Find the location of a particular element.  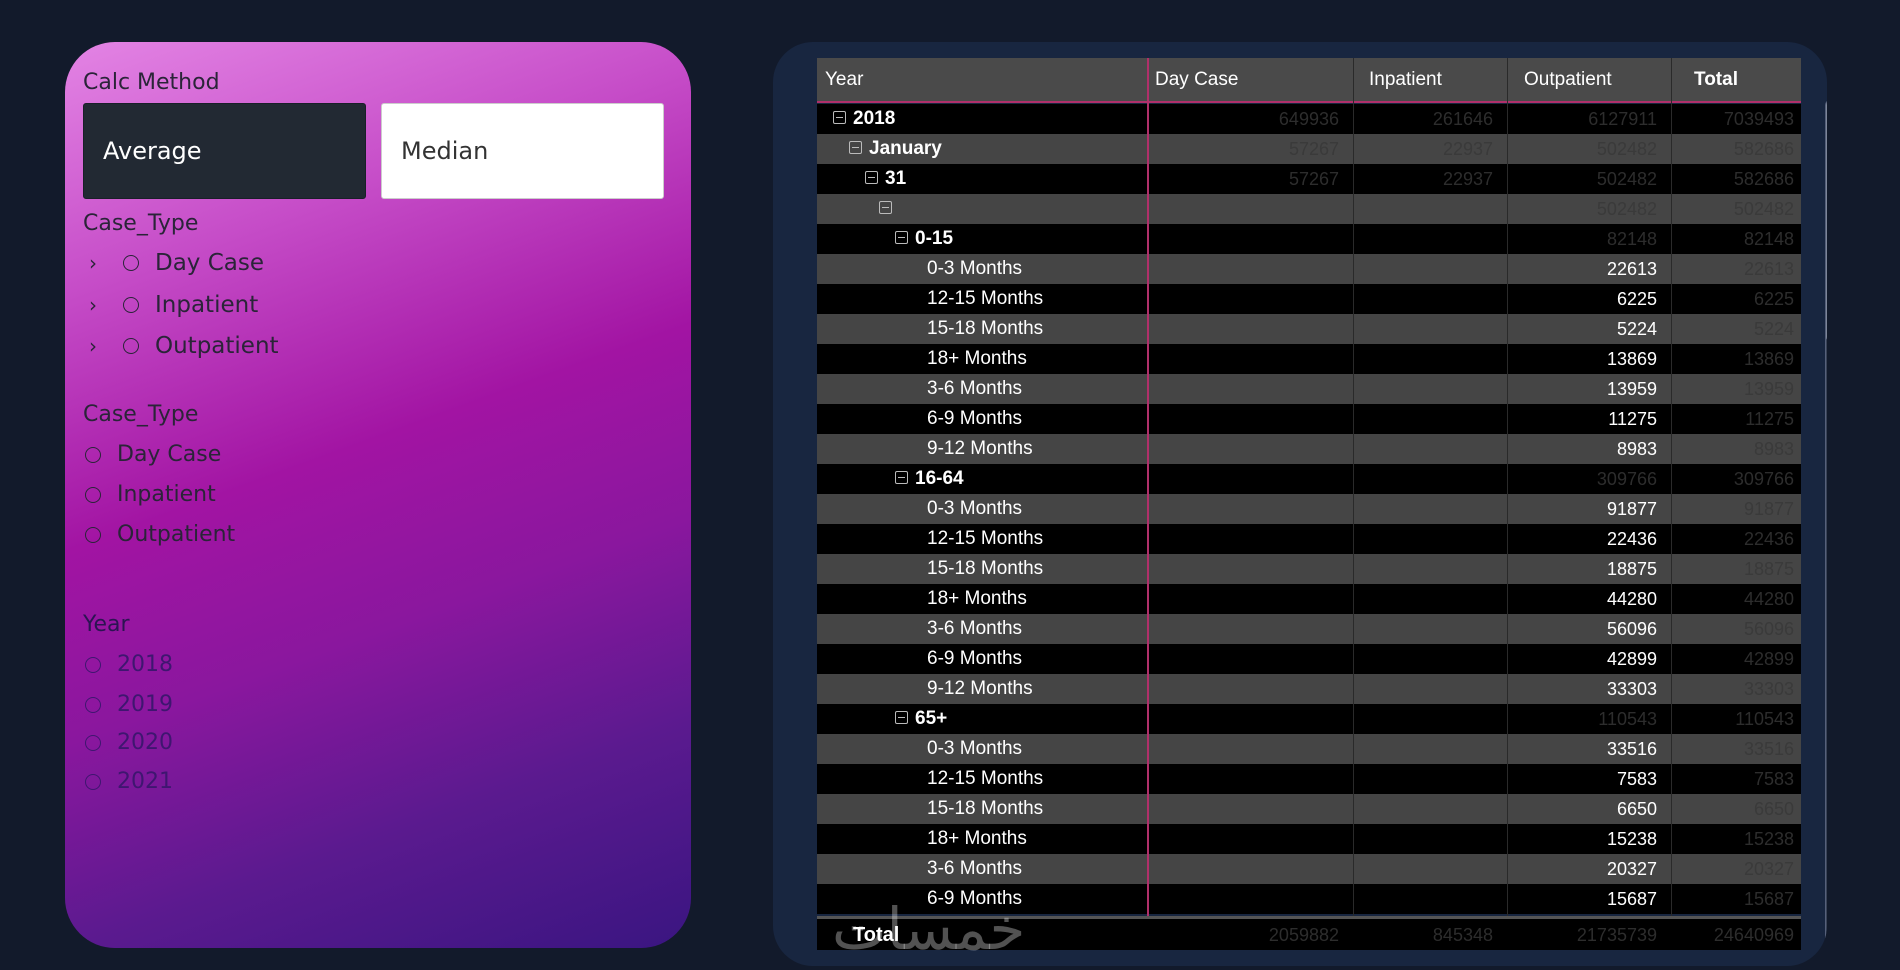

case-type-list-item-label: Outpatient is located at coordinates (176, 534).